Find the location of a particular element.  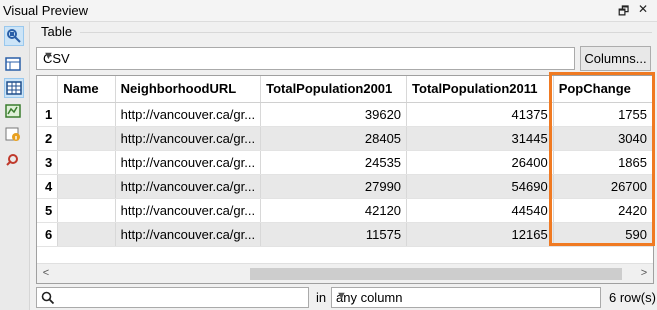

search-column-select: any column ▼ is located at coordinates (466, 297).